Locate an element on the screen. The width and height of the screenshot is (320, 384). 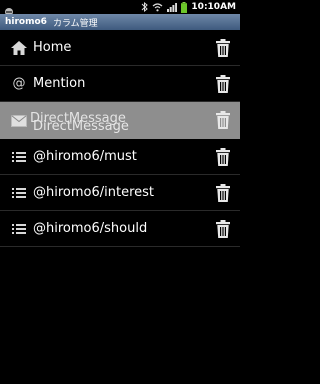
column-label: @hiromo6/must is located at coordinates (85, 156).